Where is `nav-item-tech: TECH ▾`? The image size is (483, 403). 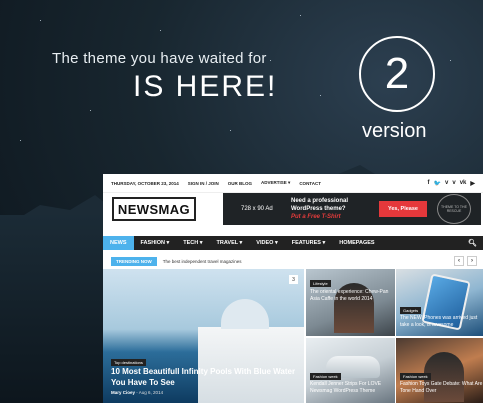
nav-item-tech: TECH ▾ is located at coordinates (192, 243).